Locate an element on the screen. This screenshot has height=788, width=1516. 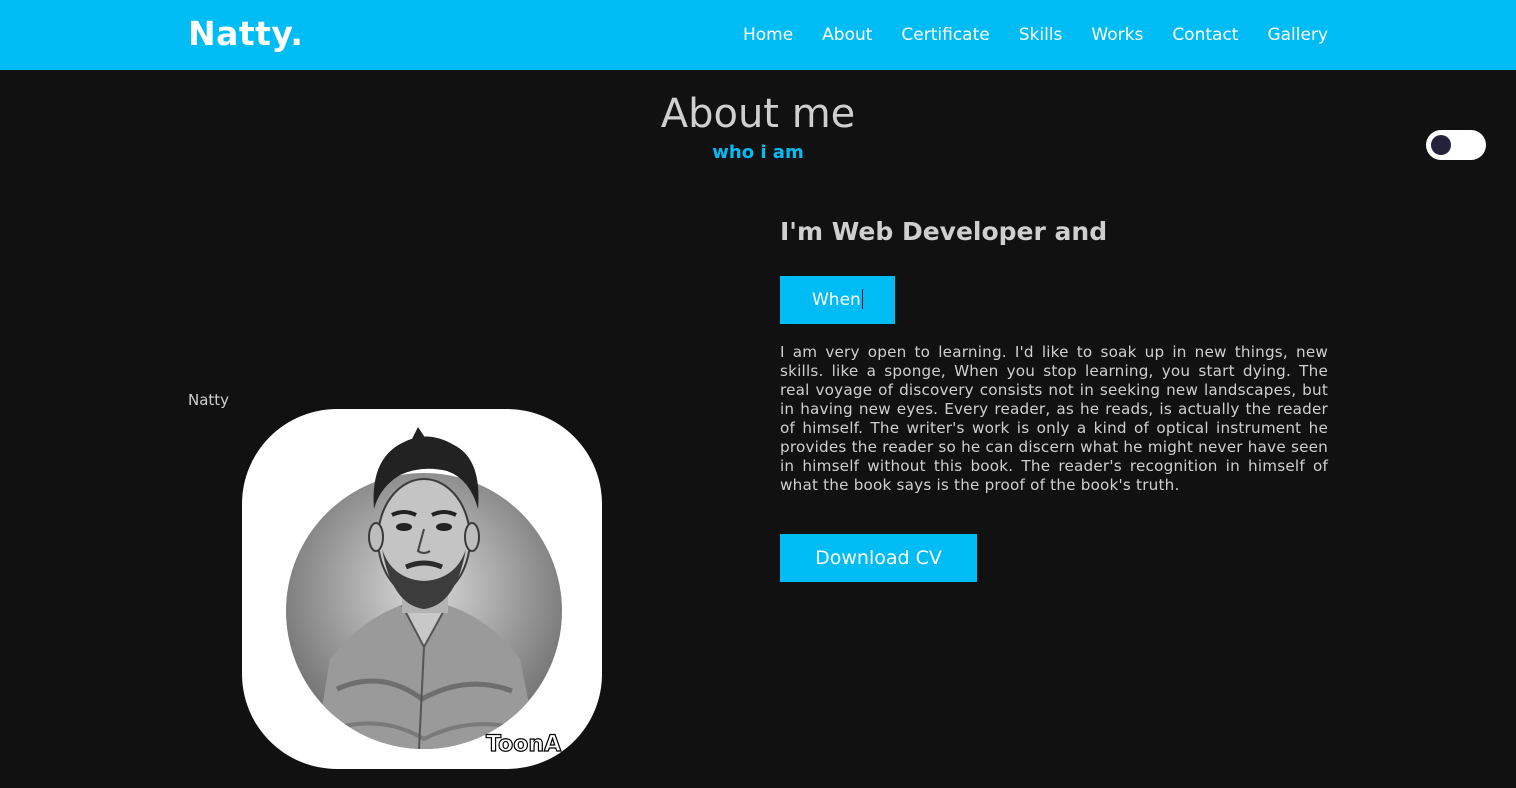
nav-item-skills: Skills is located at coordinates (1041, 35).